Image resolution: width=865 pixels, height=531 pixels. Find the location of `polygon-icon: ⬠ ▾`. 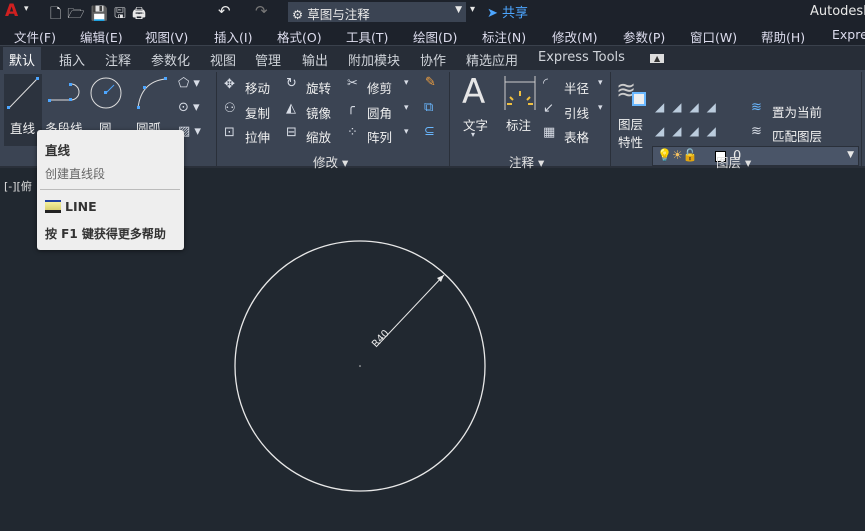

polygon-icon: ⬠ ▾ is located at coordinates (189, 83).